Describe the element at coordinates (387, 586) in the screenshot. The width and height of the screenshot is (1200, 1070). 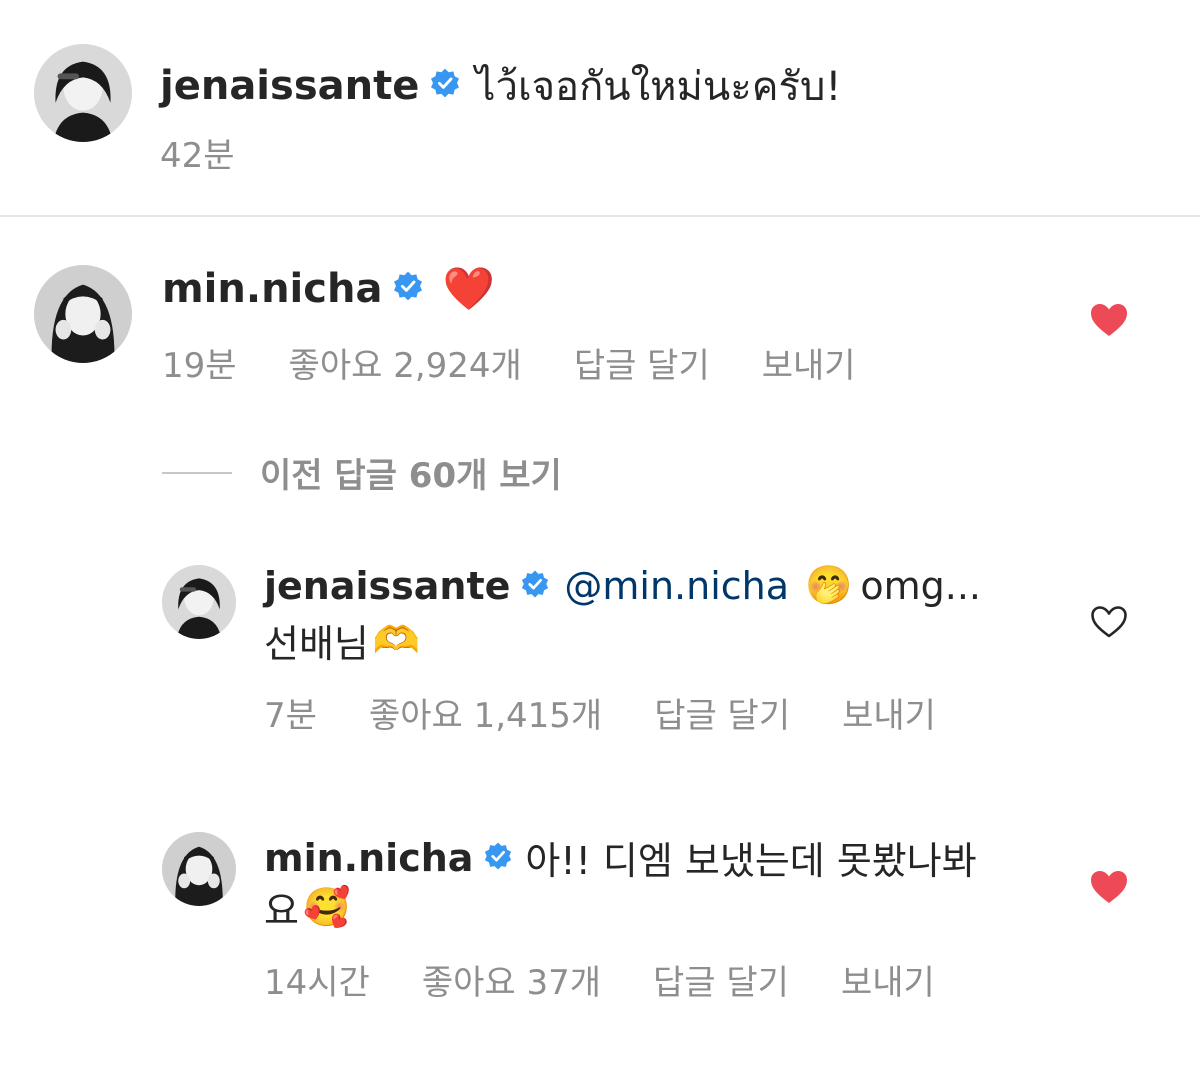
I see `reply1-username: jenaissante` at that location.